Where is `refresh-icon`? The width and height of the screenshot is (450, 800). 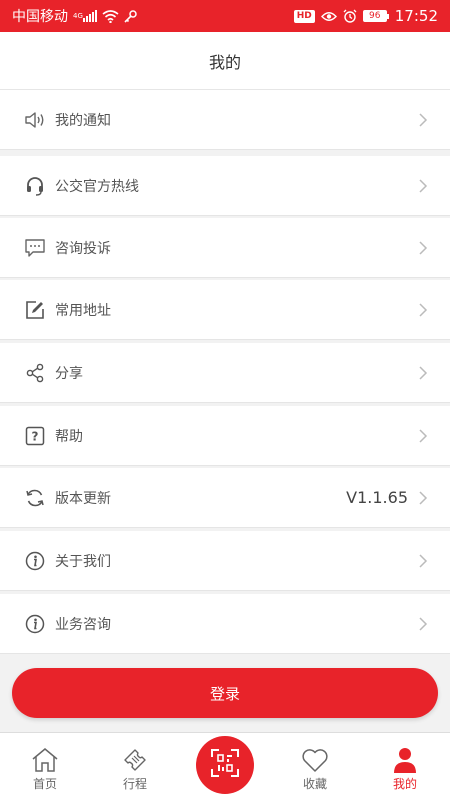 refresh-icon is located at coordinates (35, 498).